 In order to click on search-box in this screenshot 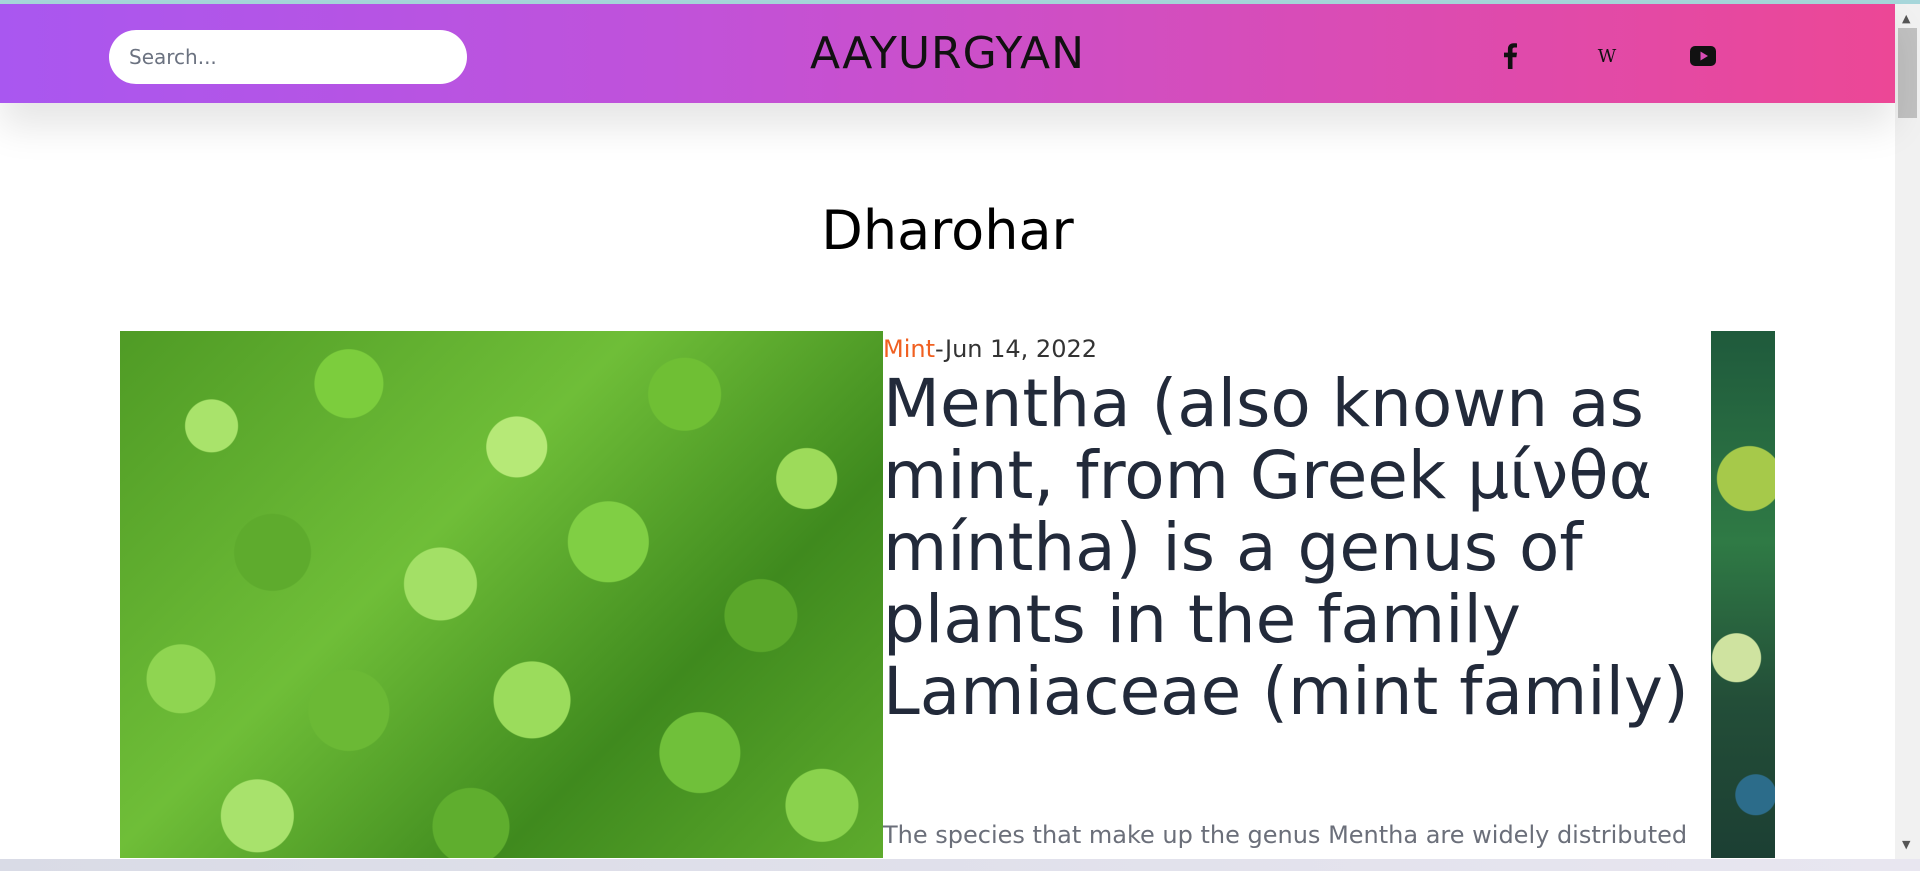, I will do `click(288, 57)`.